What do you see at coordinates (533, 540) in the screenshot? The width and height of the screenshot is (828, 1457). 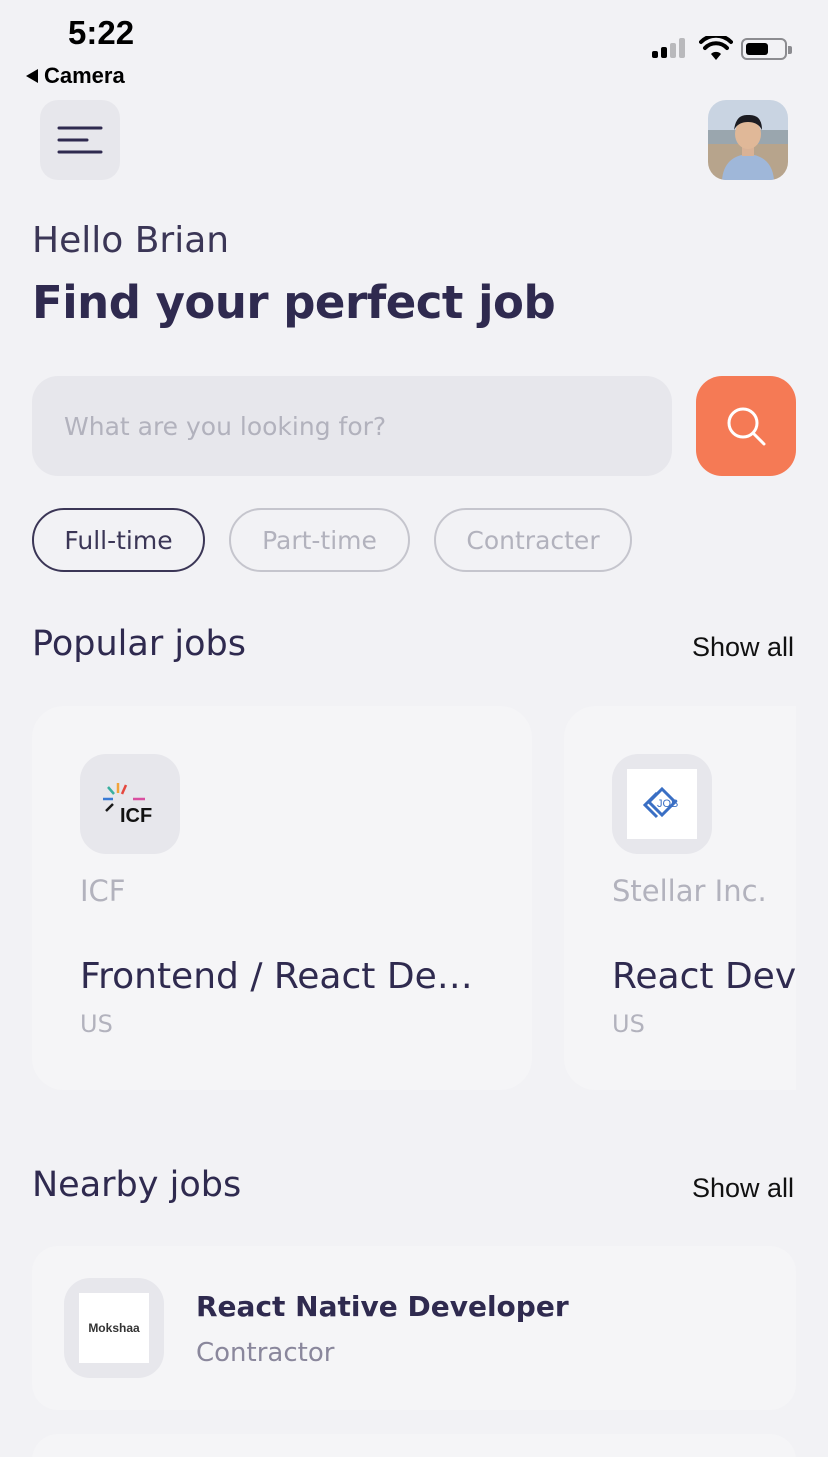 I see `filter-chip-contracter: Contracter` at bounding box center [533, 540].